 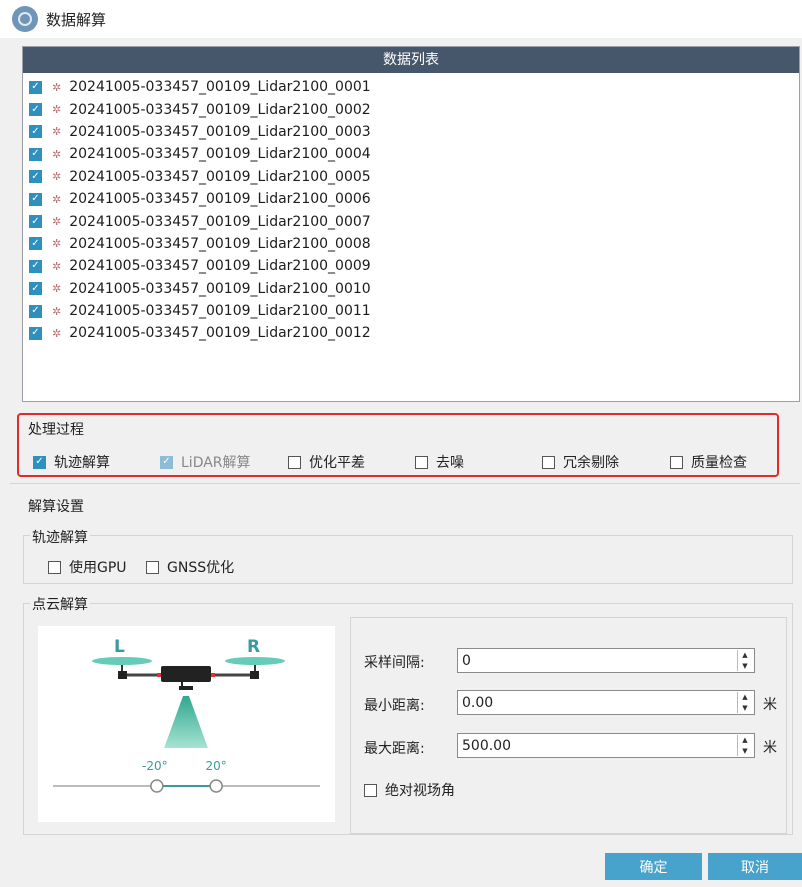 I want to click on process-option-label: 去噪, so click(x=450, y=463).